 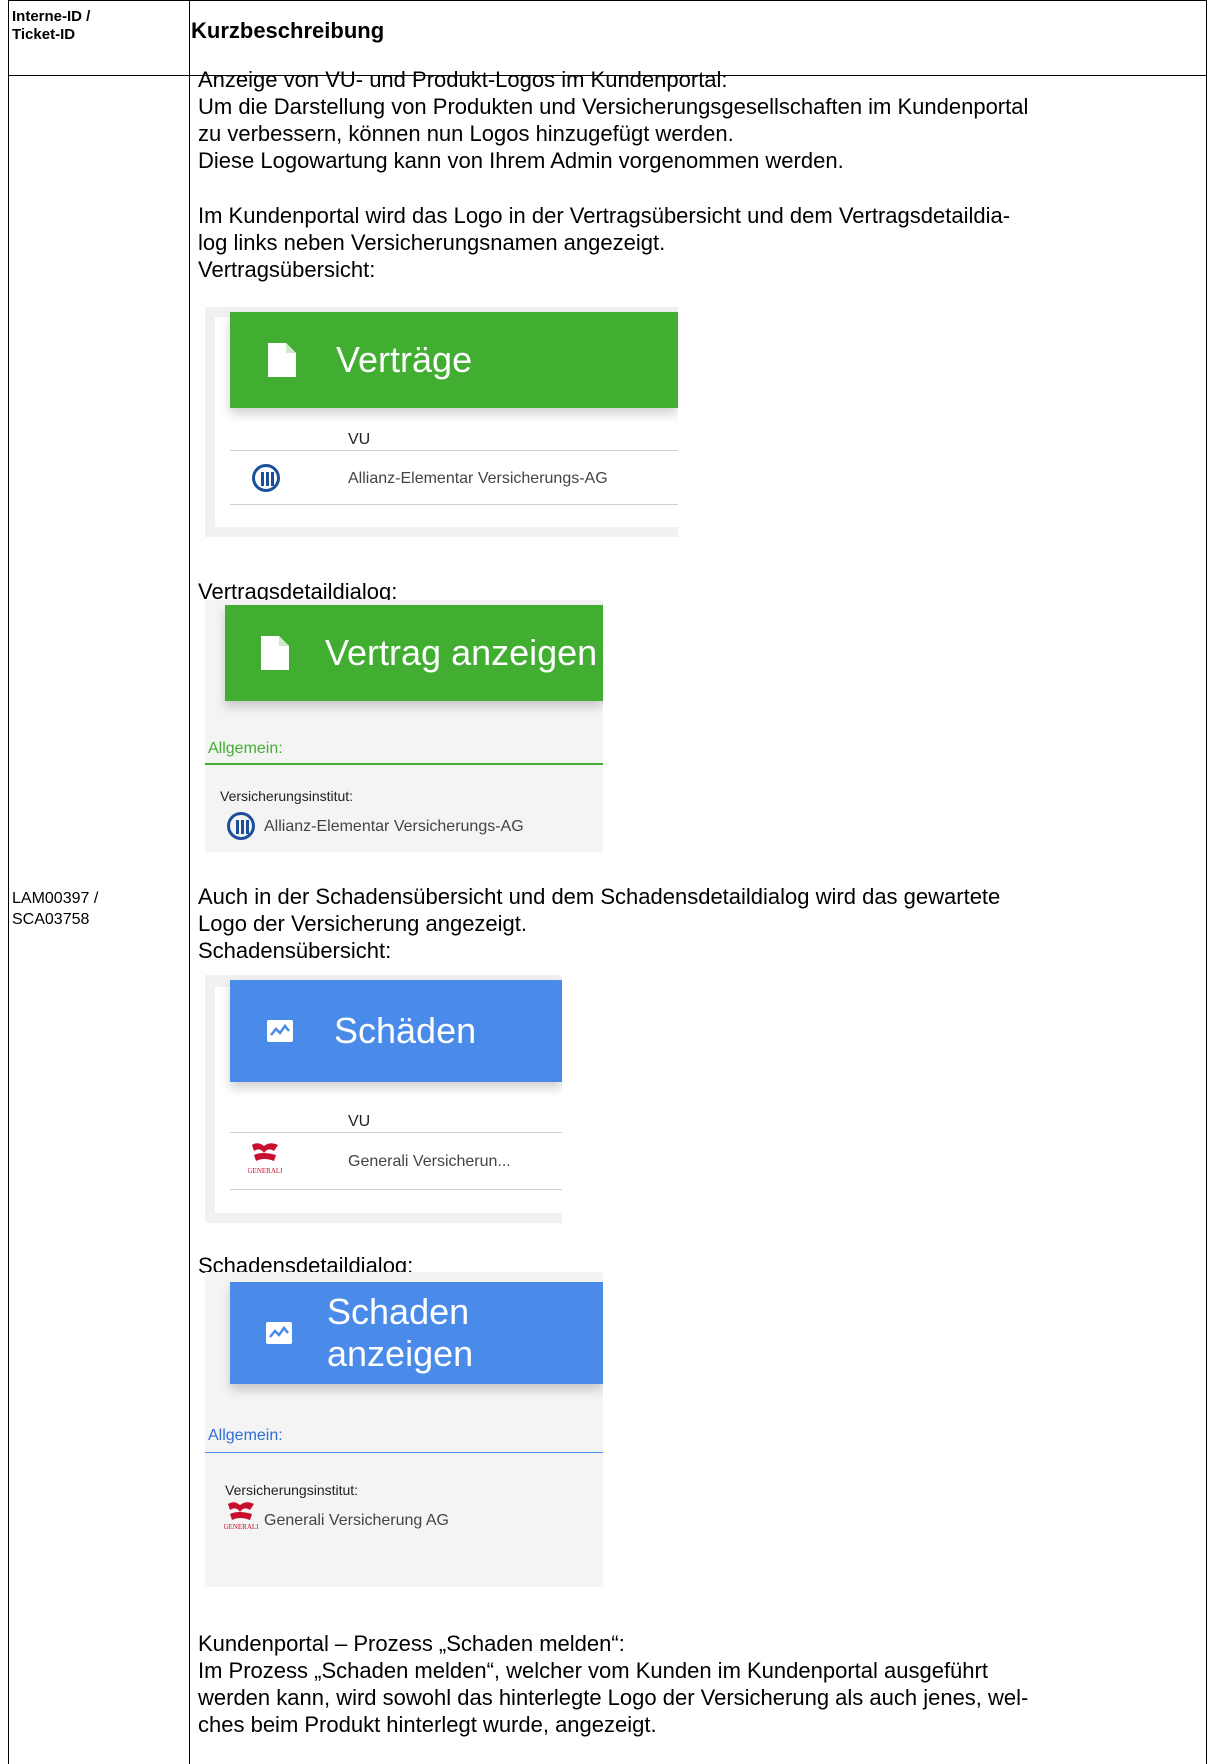 I want to click on header-ticket-id: Interne-ID / Ticket-ID, so click(x=51, y=25).